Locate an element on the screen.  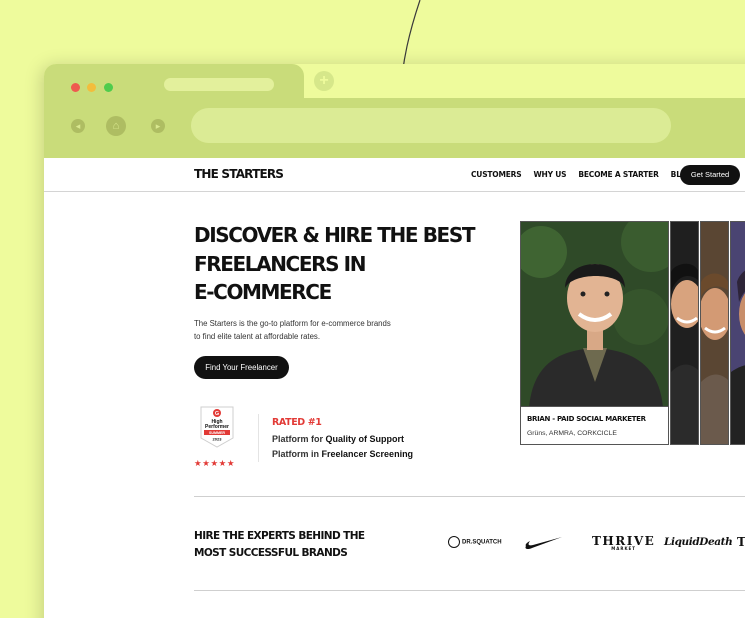
hero-title-line: FREELANCERS IN is located at coordinates (280, 263).